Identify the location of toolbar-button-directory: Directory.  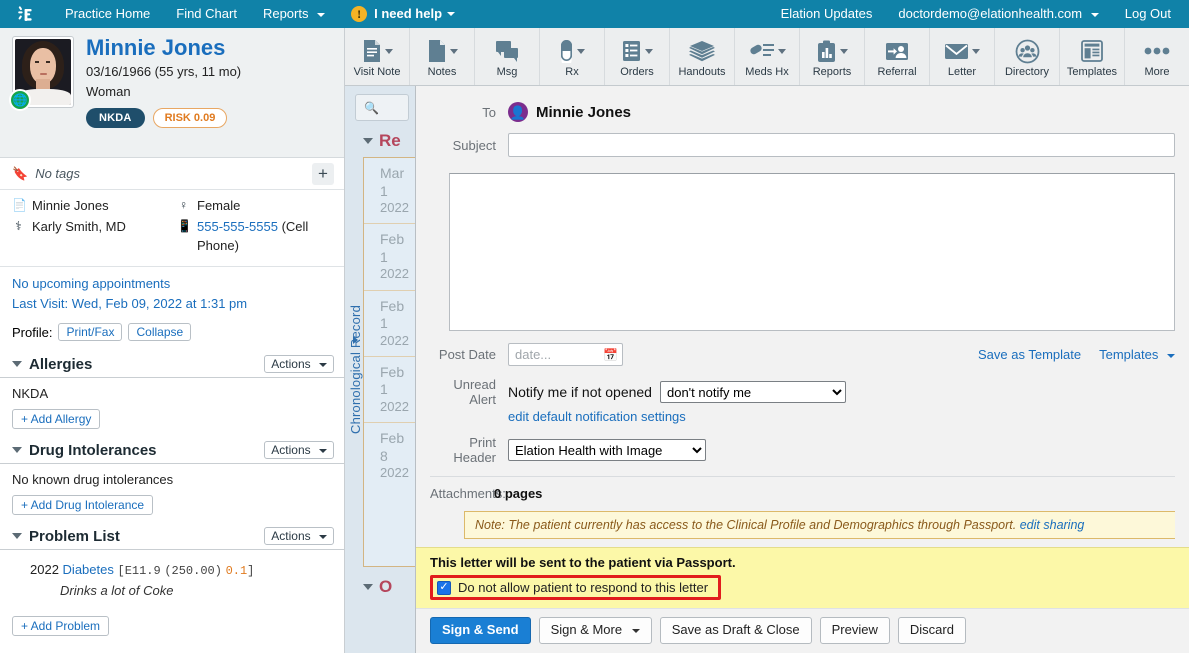
(1027, 56).